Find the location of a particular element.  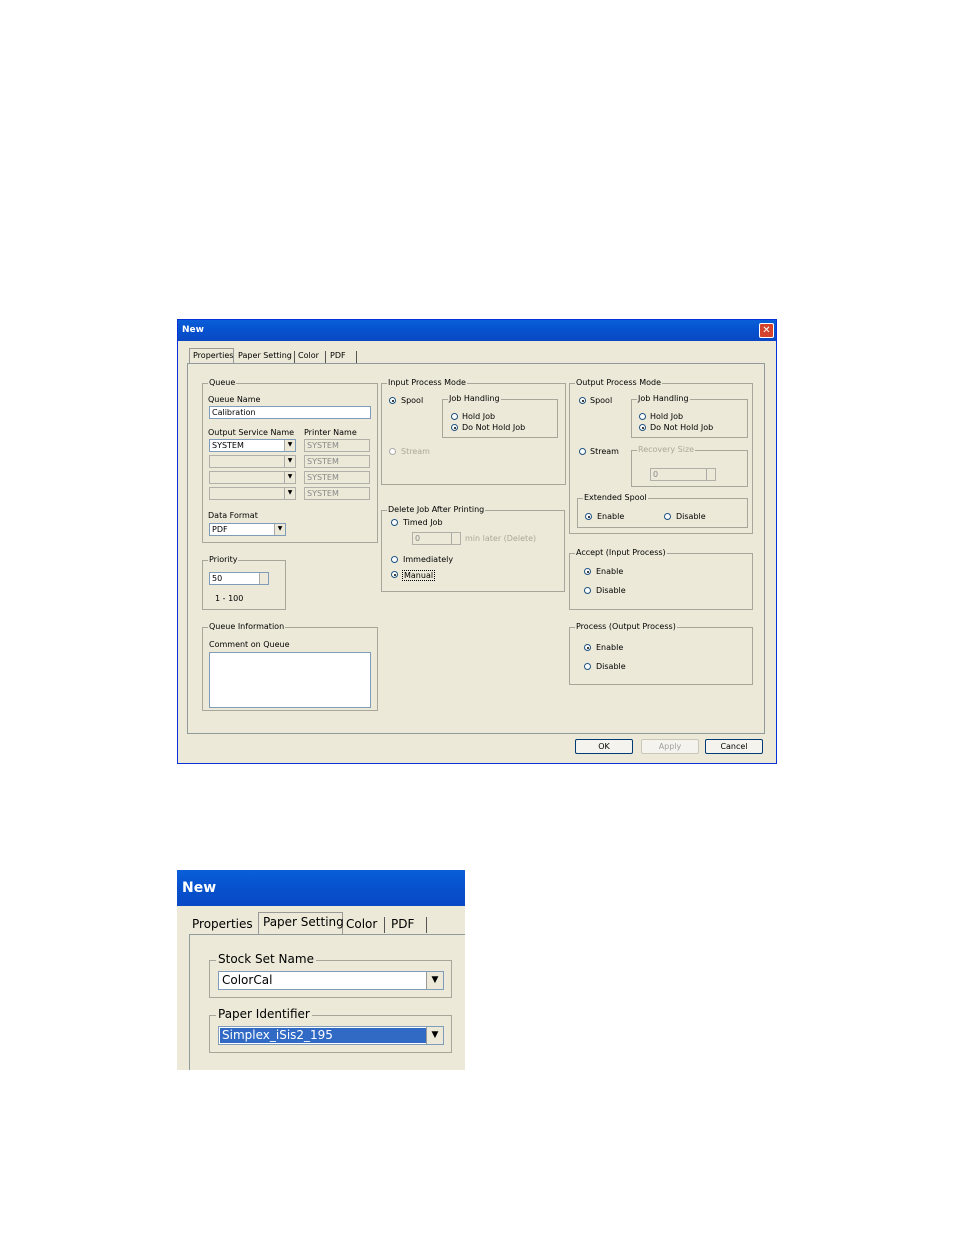

extended-spool-enable-radio is located at coordinates (588, 516).